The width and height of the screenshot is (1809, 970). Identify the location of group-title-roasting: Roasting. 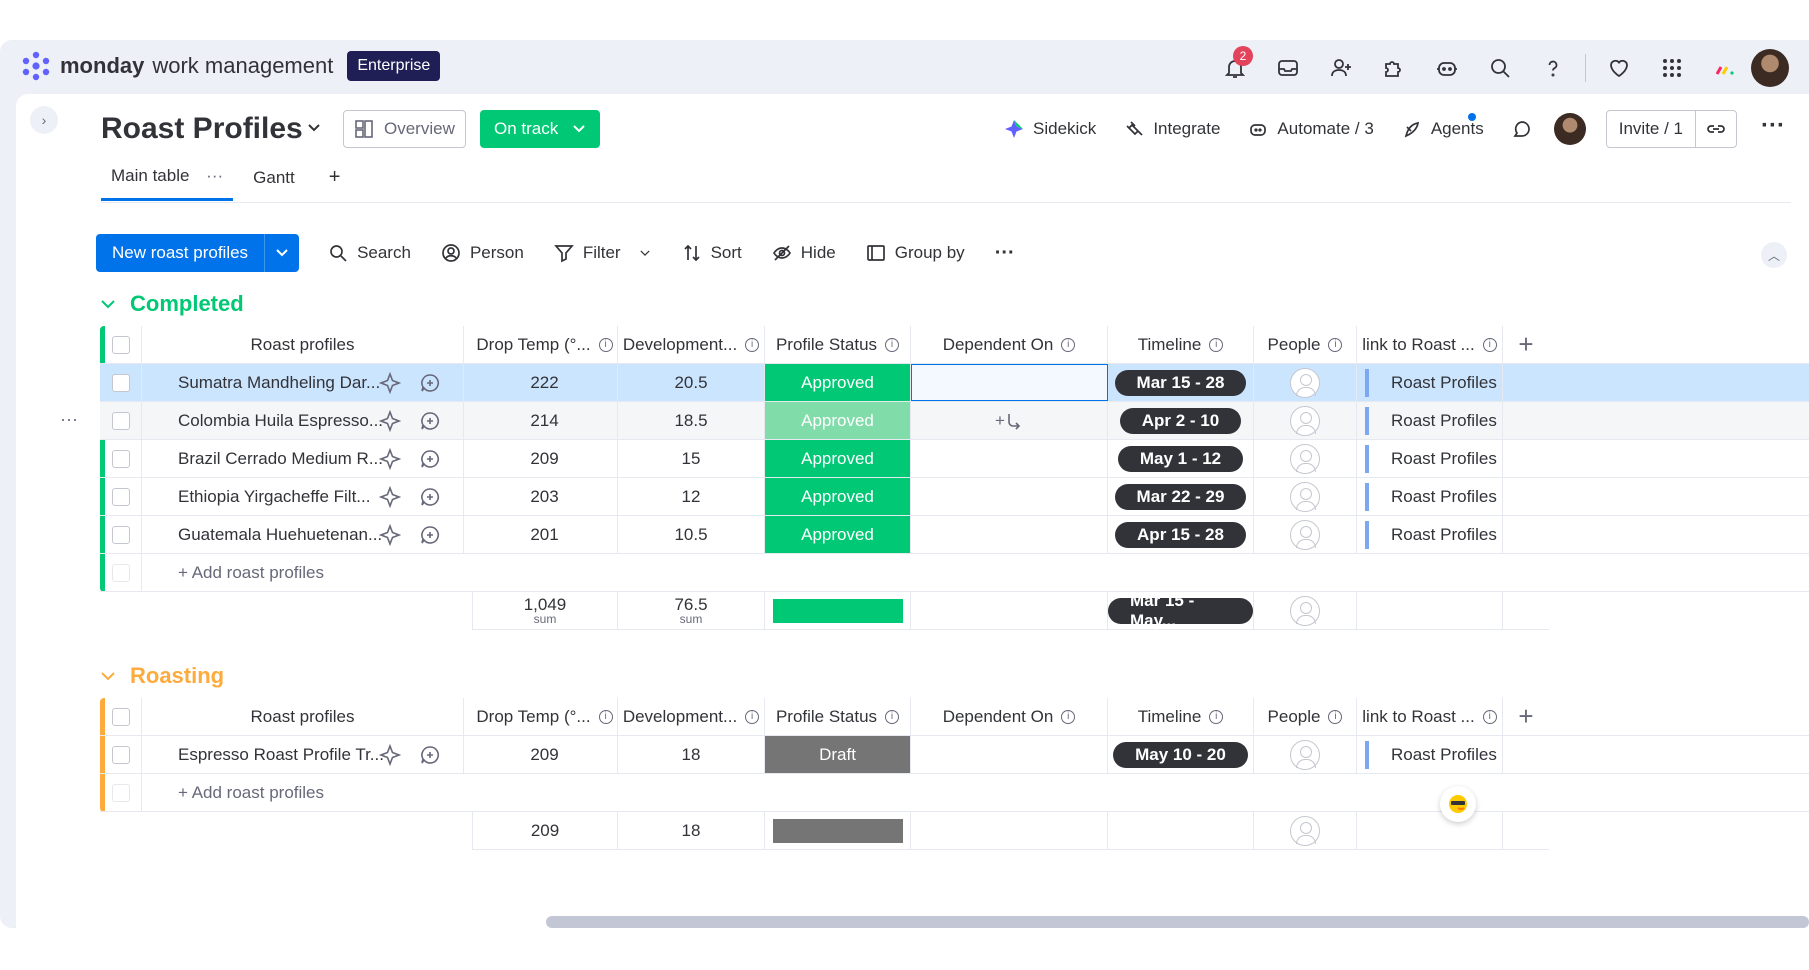
(162, 676).